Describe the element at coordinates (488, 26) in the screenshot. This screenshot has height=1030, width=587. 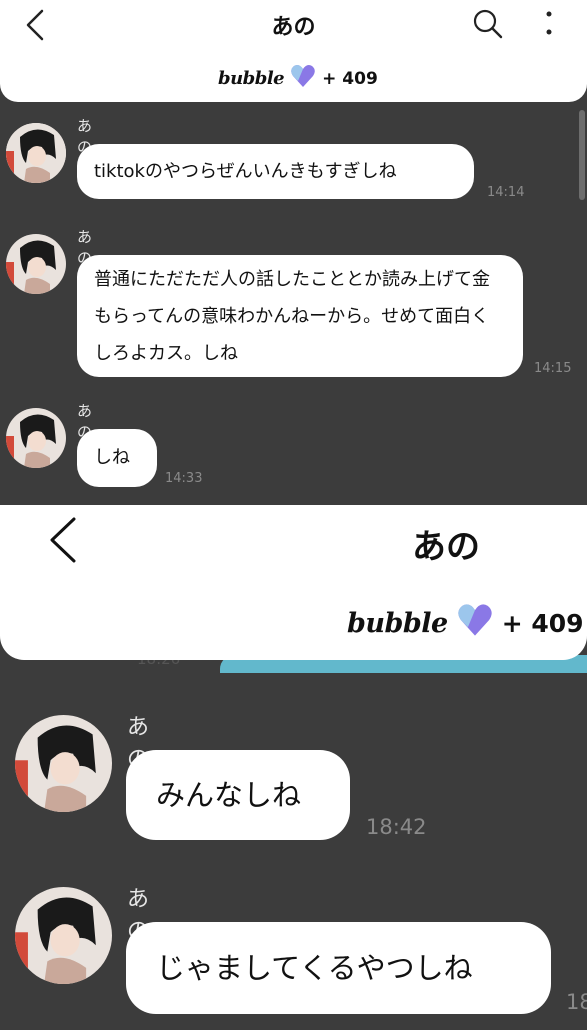
I see `search-icon` at that location.